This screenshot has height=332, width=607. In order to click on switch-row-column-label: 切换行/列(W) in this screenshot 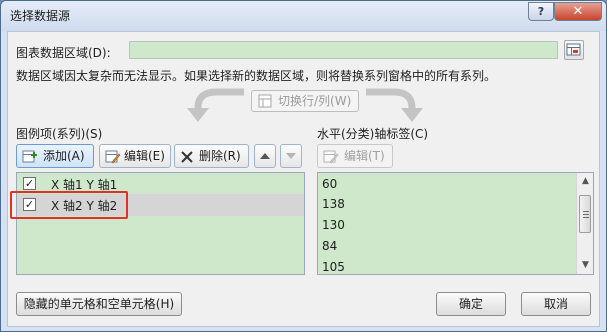, I will do `click(315, 101)`.